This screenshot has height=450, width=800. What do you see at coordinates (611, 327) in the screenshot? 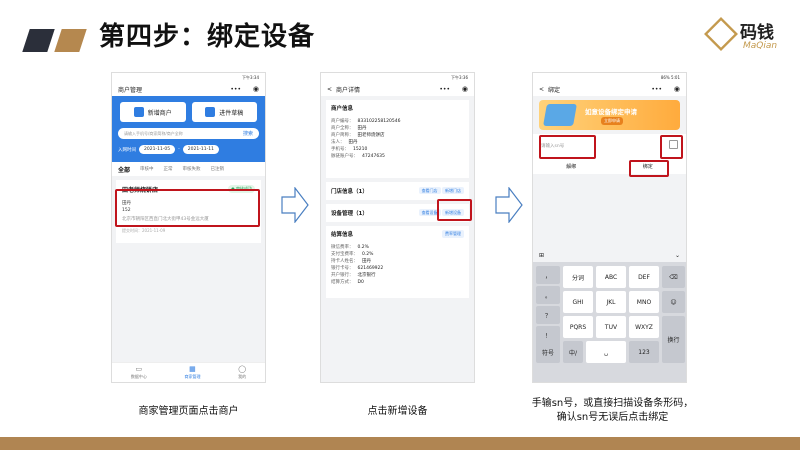
I see `key-tuv: TUV` at bounding box center [611, 327].